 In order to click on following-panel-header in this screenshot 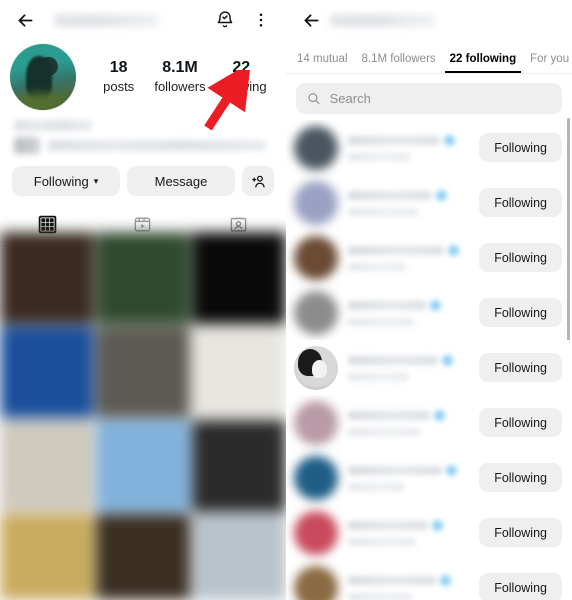, I will do `click(429, 20)`.